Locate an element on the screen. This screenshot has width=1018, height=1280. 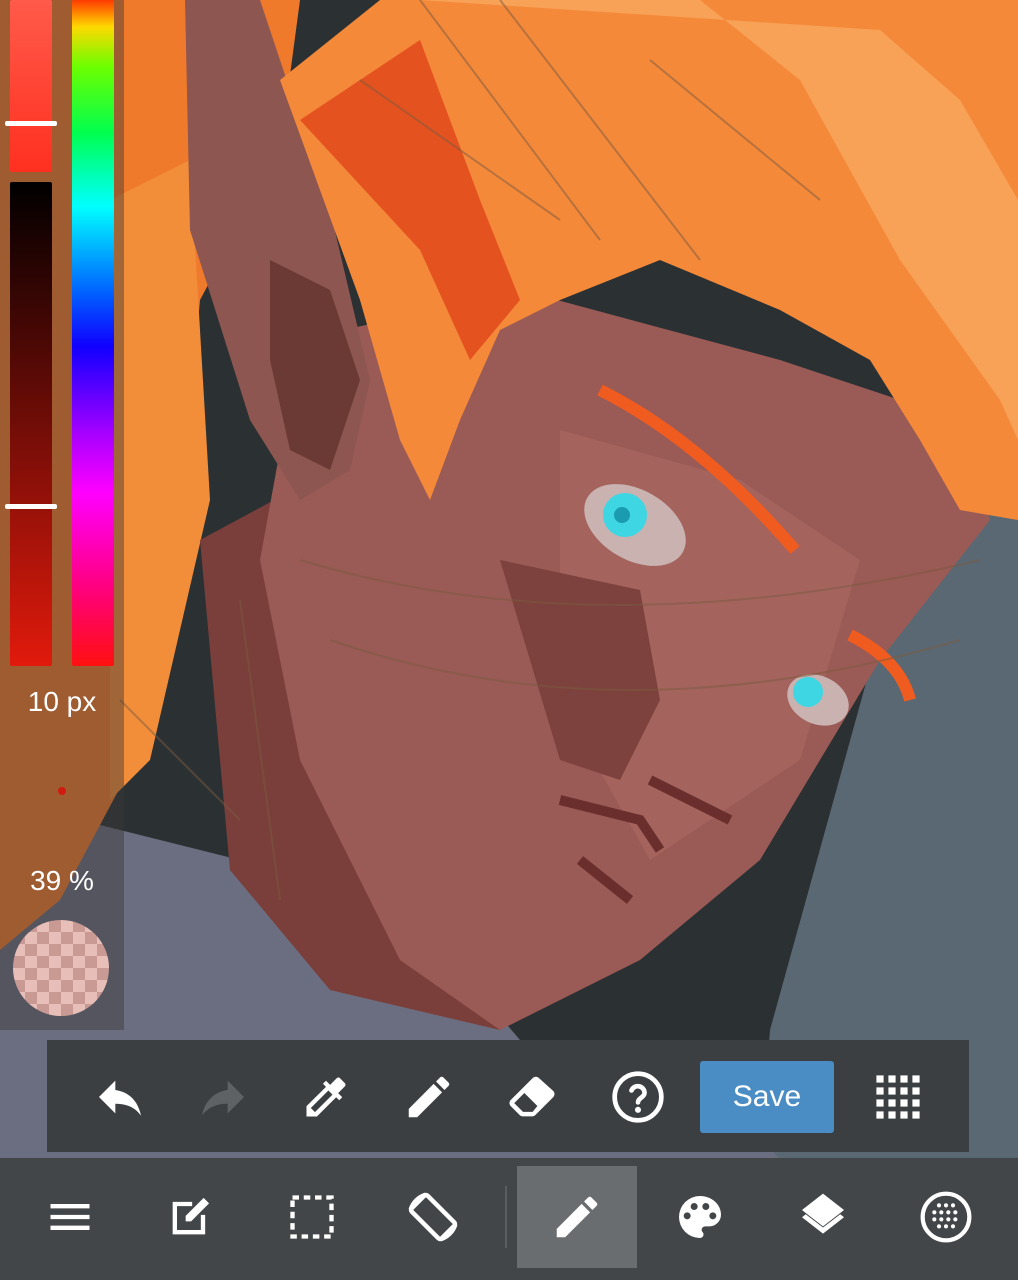
material-button is located at coordinates (946, 1217).